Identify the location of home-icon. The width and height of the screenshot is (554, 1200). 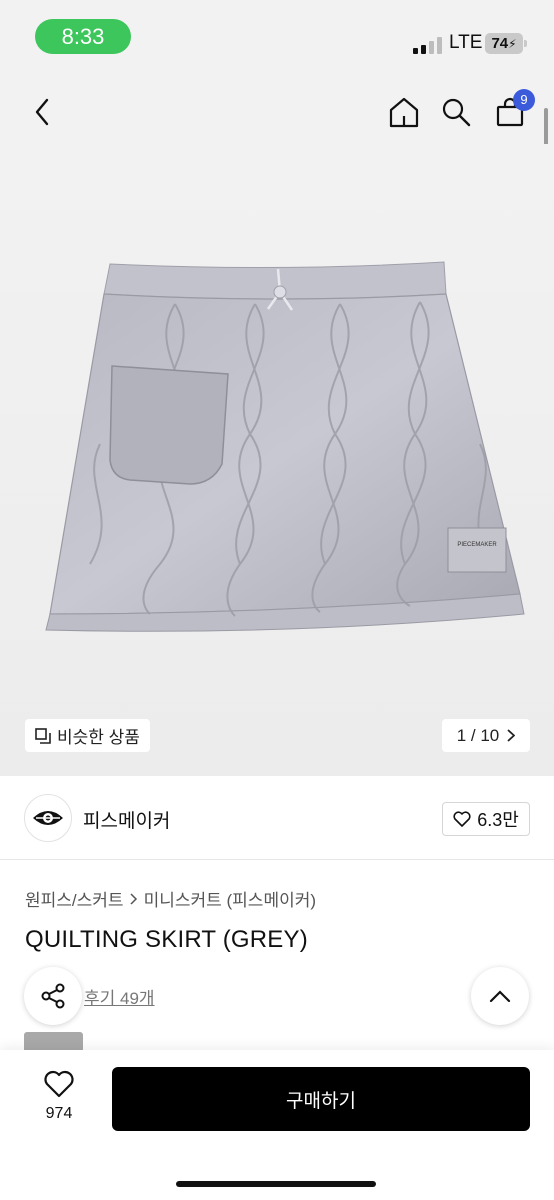
(404, 112).